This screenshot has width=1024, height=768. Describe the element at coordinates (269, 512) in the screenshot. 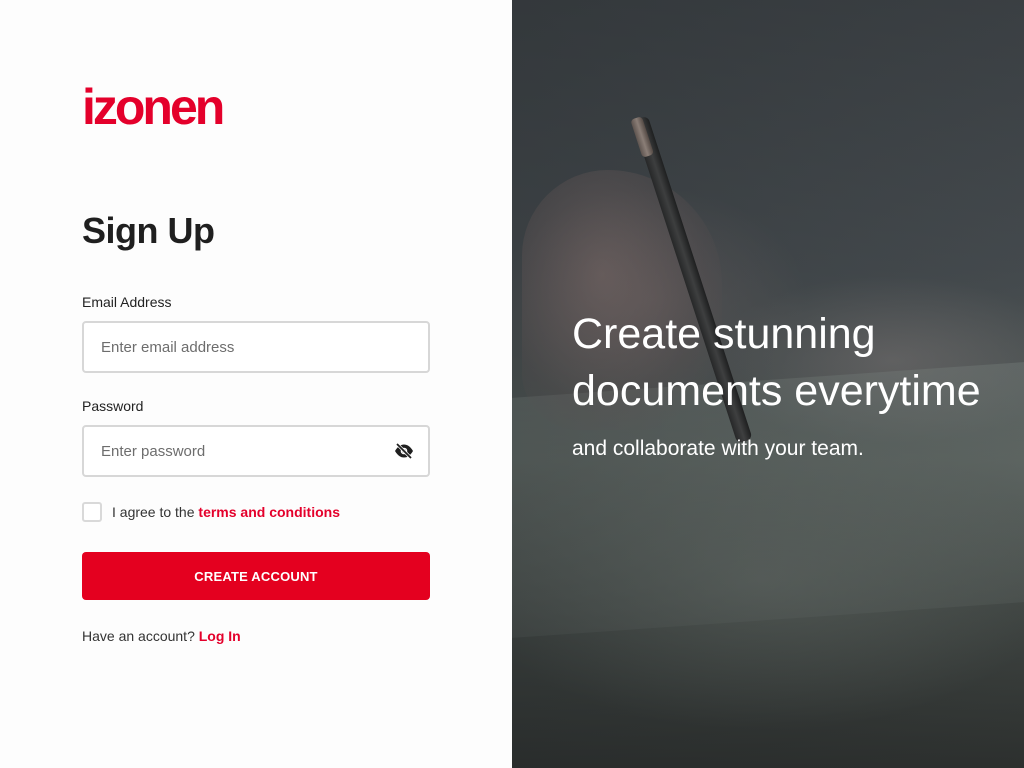

I see `terms-link: terms and conditions` at that location.